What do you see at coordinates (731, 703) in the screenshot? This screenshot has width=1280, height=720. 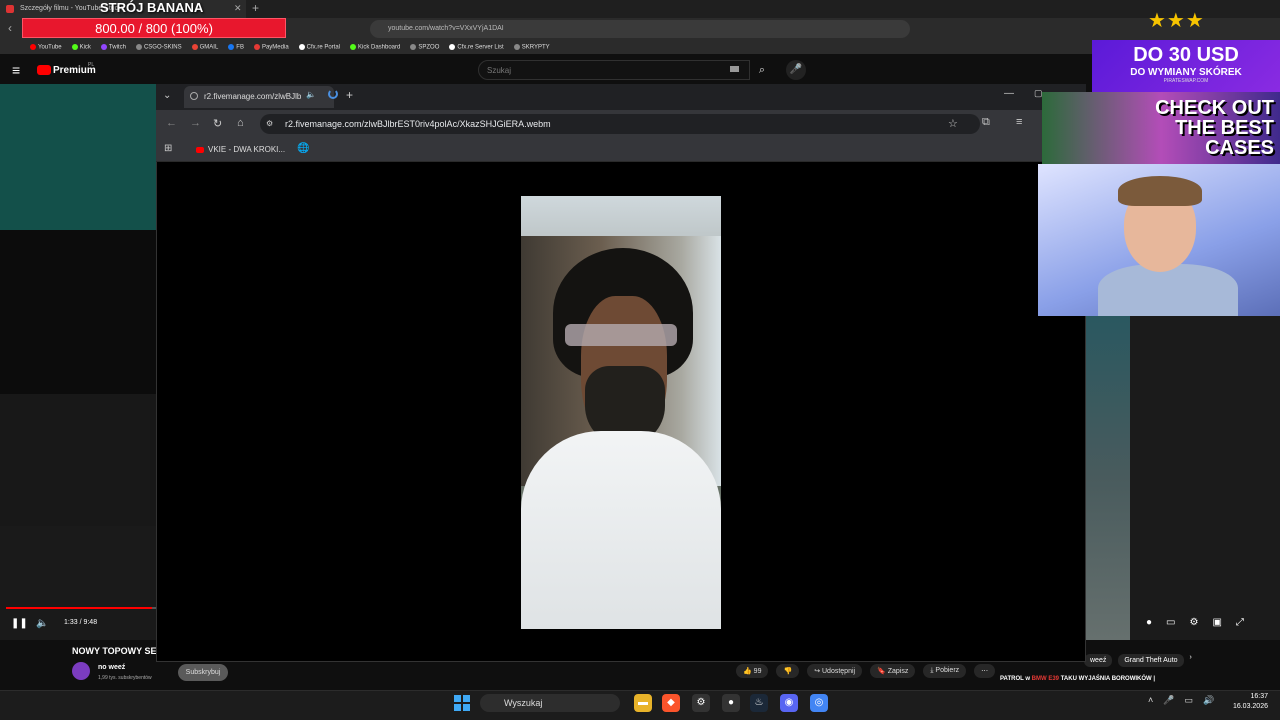 I see `obs-icon: ●` at bounding box center [731, 703].